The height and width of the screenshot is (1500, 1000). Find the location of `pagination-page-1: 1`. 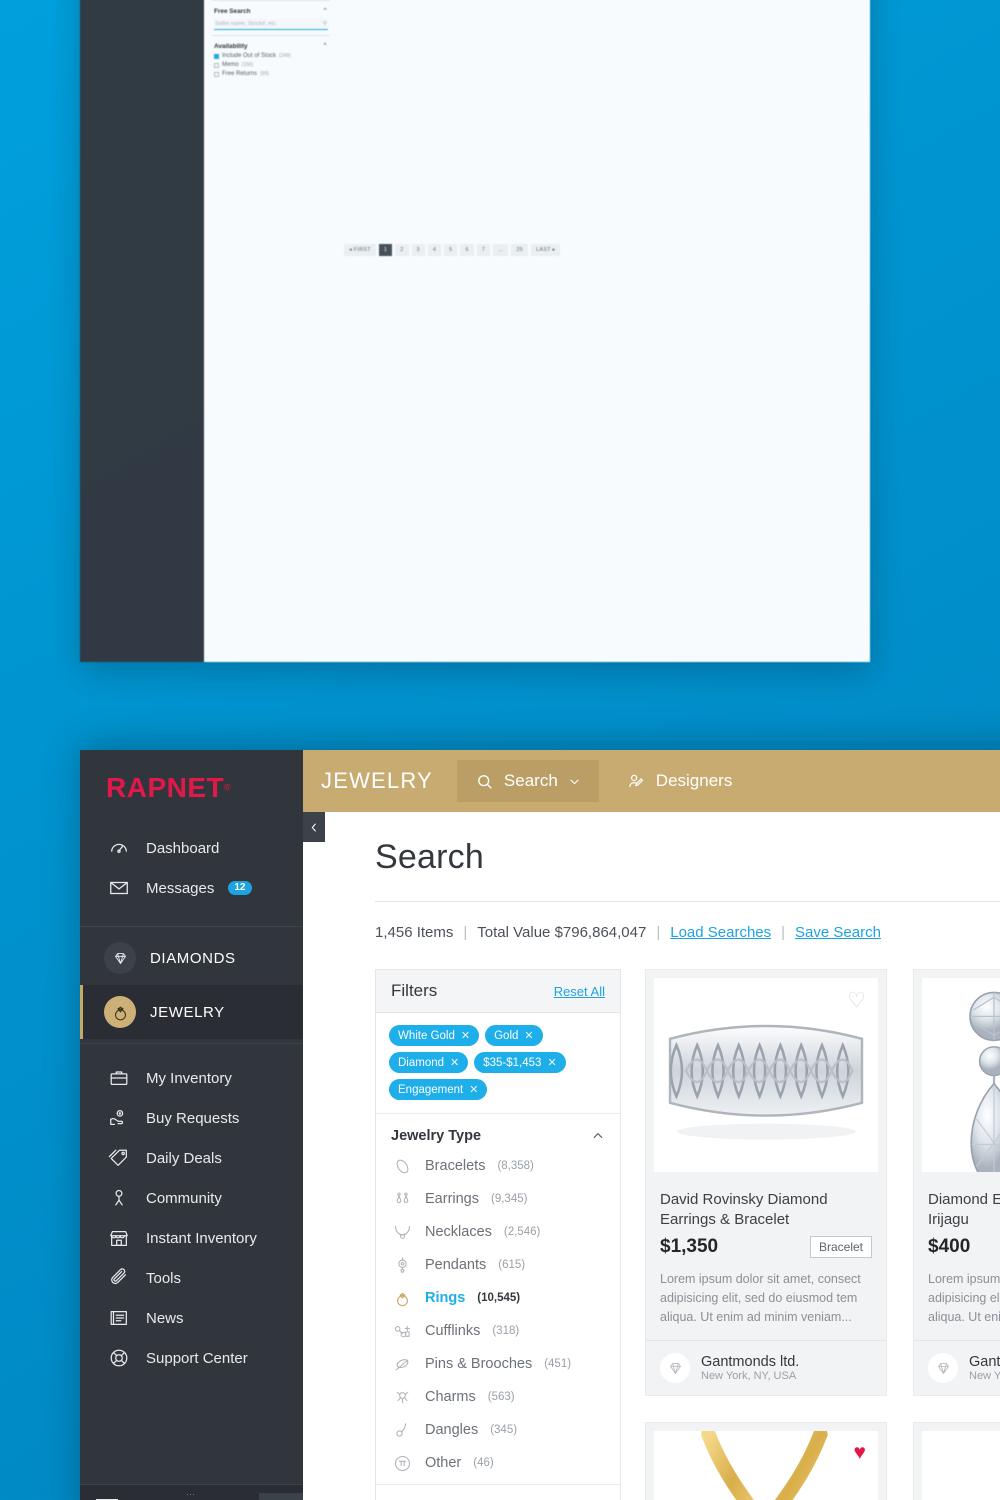

pagination-page-1: 1 is located at coordinates (385, 250).